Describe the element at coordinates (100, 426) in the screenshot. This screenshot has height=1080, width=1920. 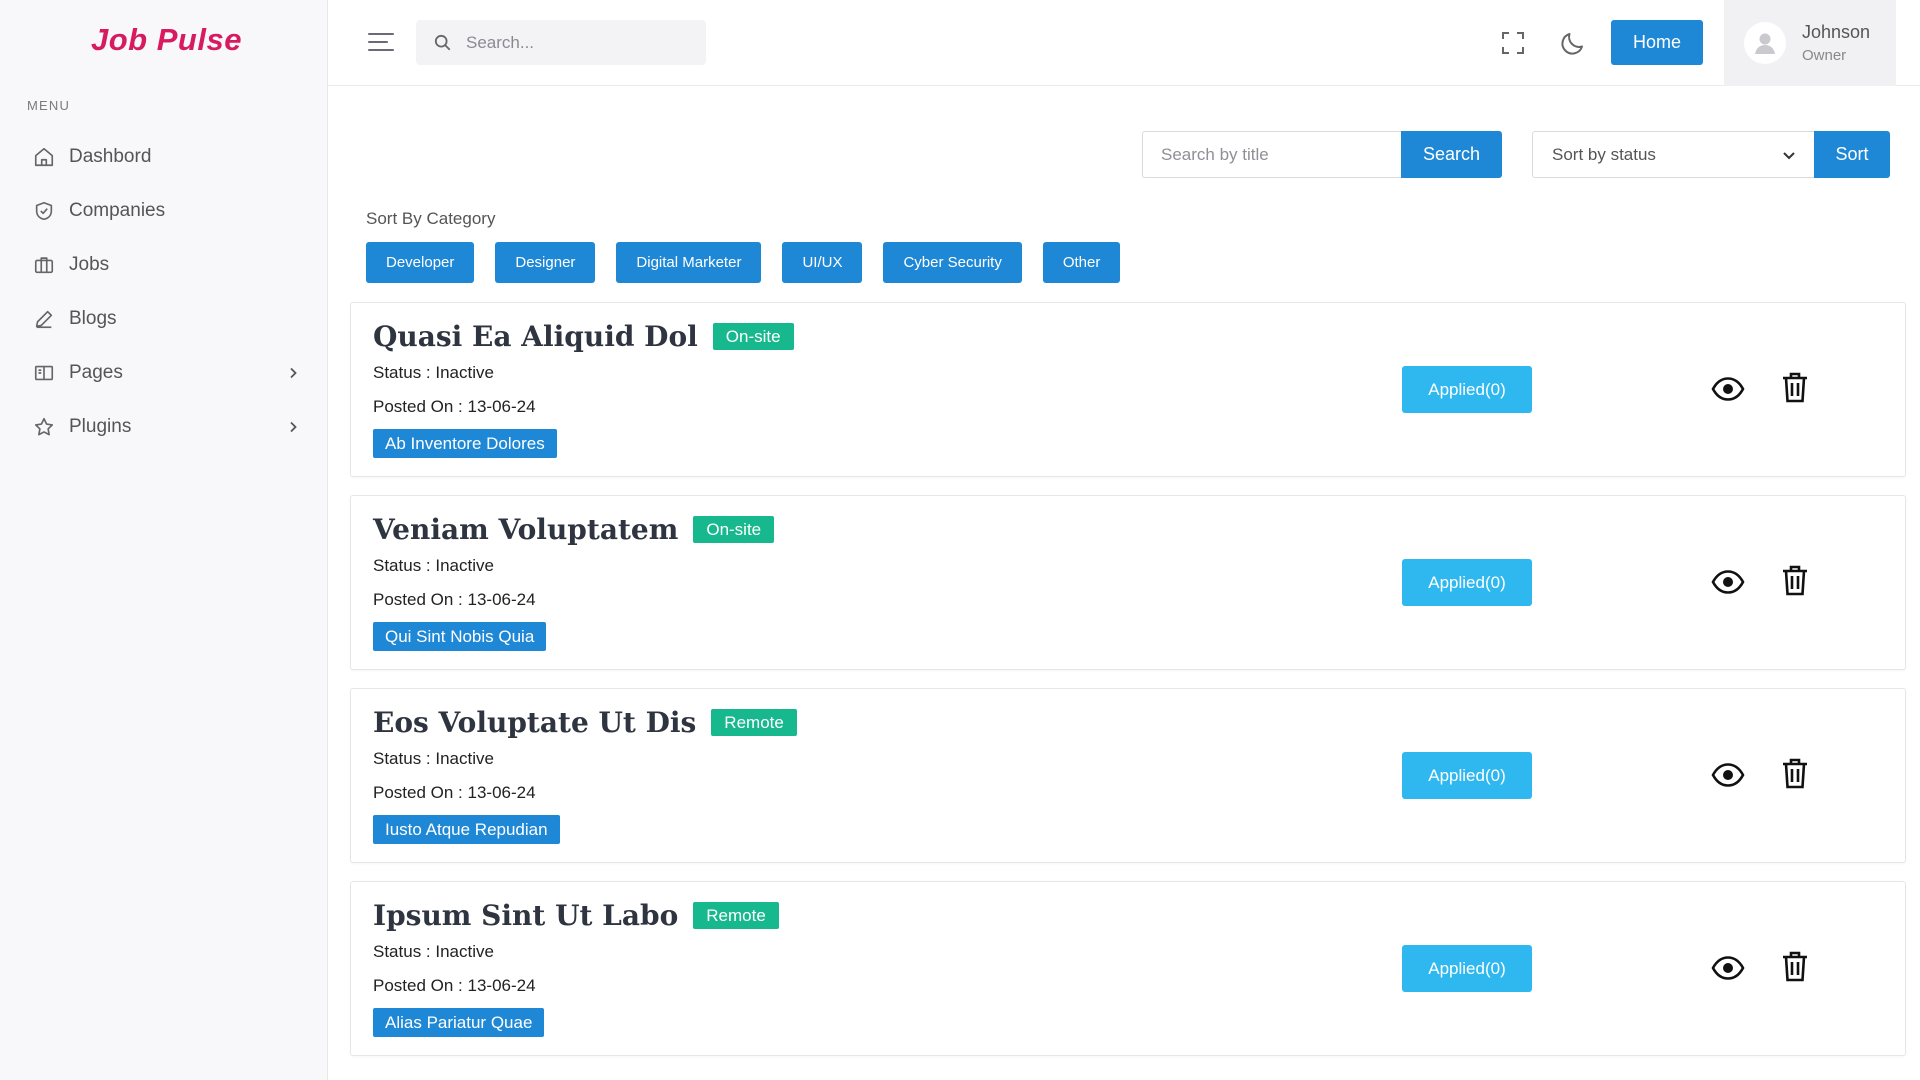
I see `sidebar-item-label: Plugins` at that location.